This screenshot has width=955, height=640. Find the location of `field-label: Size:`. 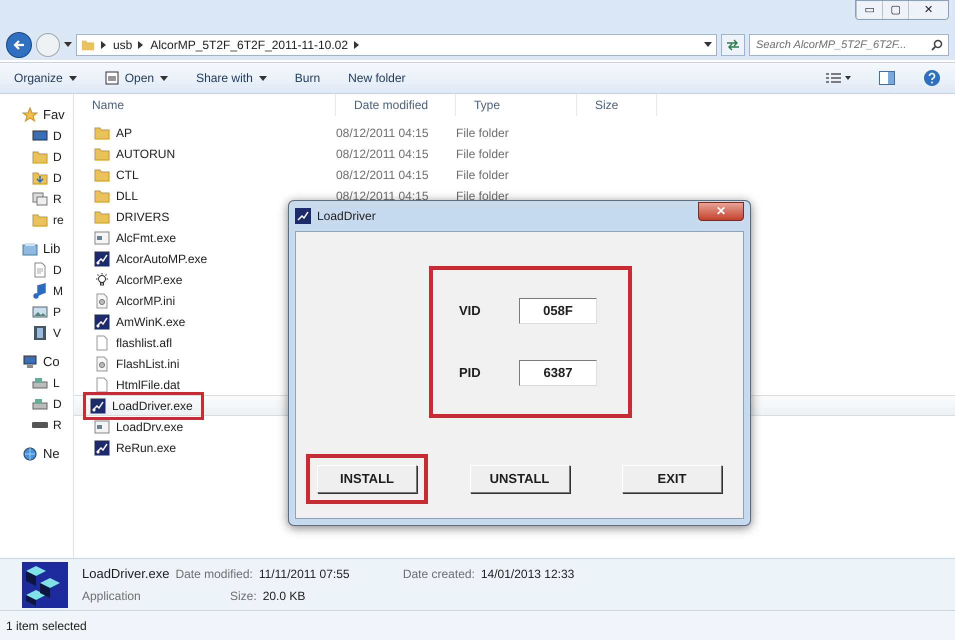

field-label: Size: is located at coordinates (243, 597).